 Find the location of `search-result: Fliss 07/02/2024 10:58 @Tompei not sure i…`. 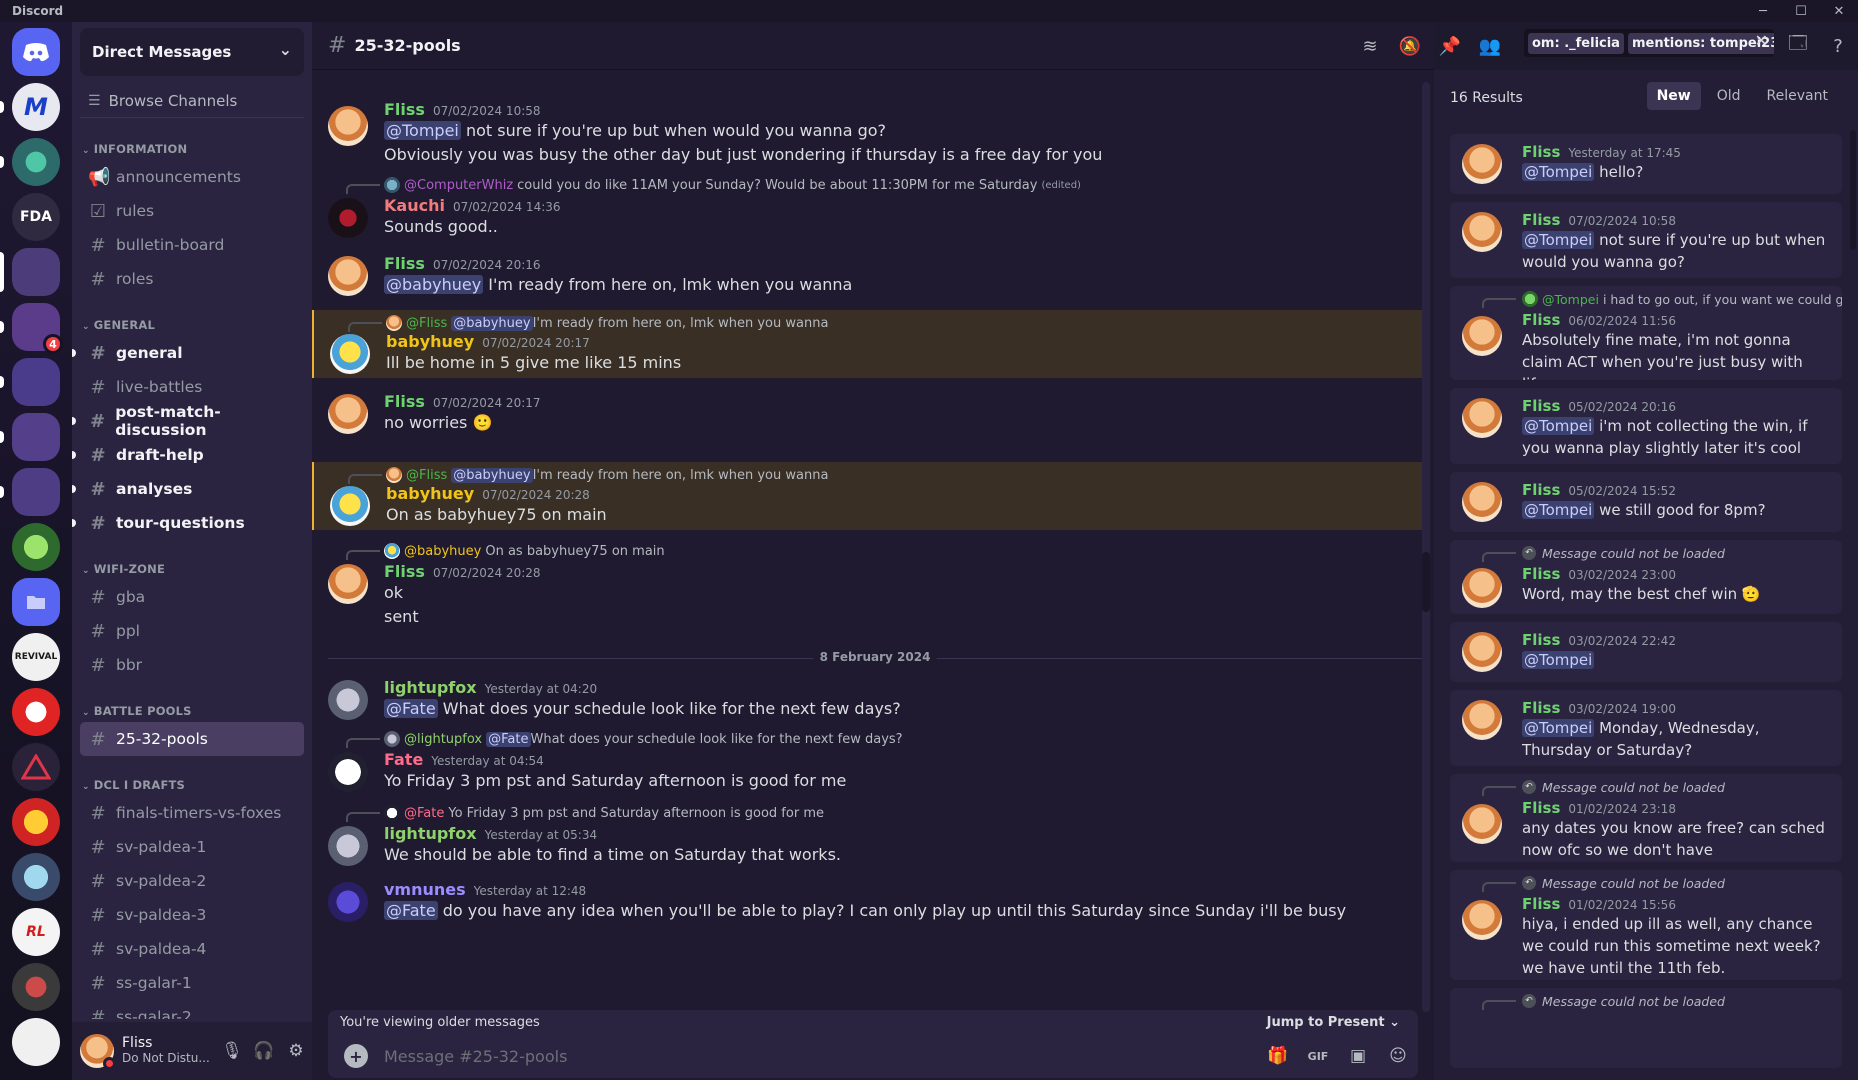

search-result: Fliss 07/02/2024 10:58 @Tompei not sure i… is located at coordinates (1646, 240).